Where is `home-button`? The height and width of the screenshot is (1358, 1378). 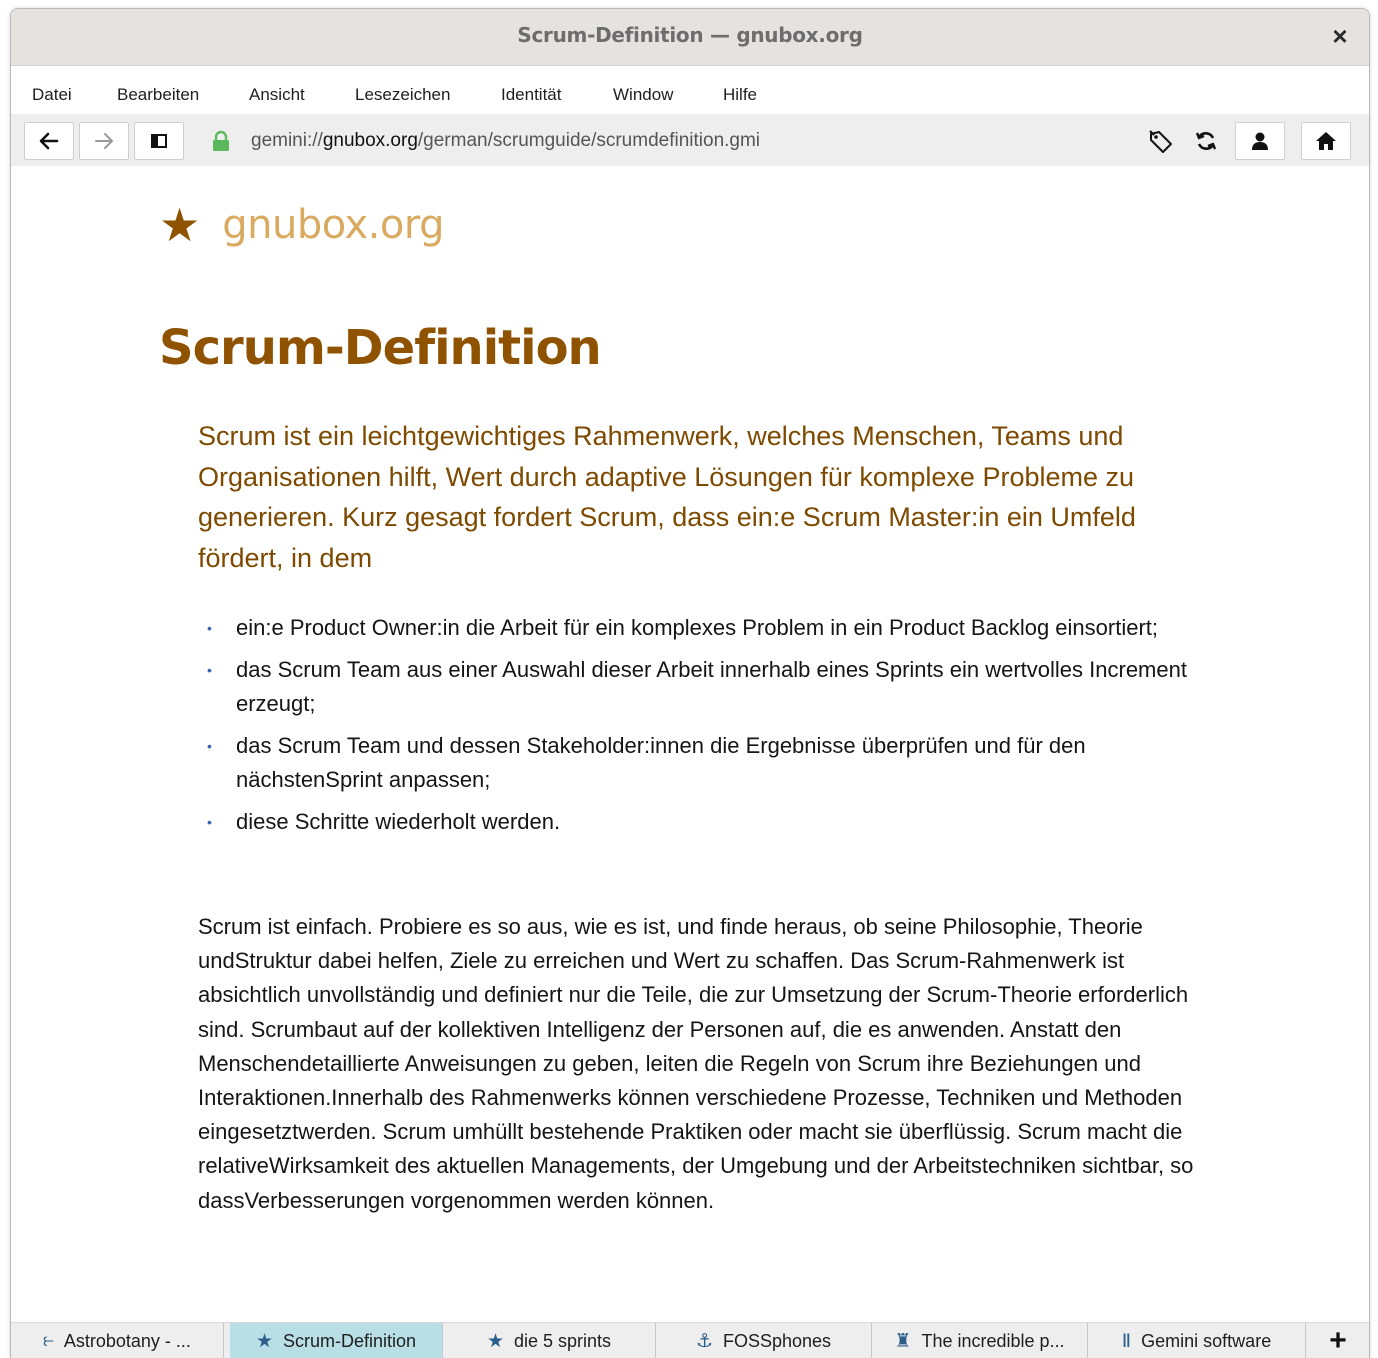
home-button is located at coordinates (1326, 141).